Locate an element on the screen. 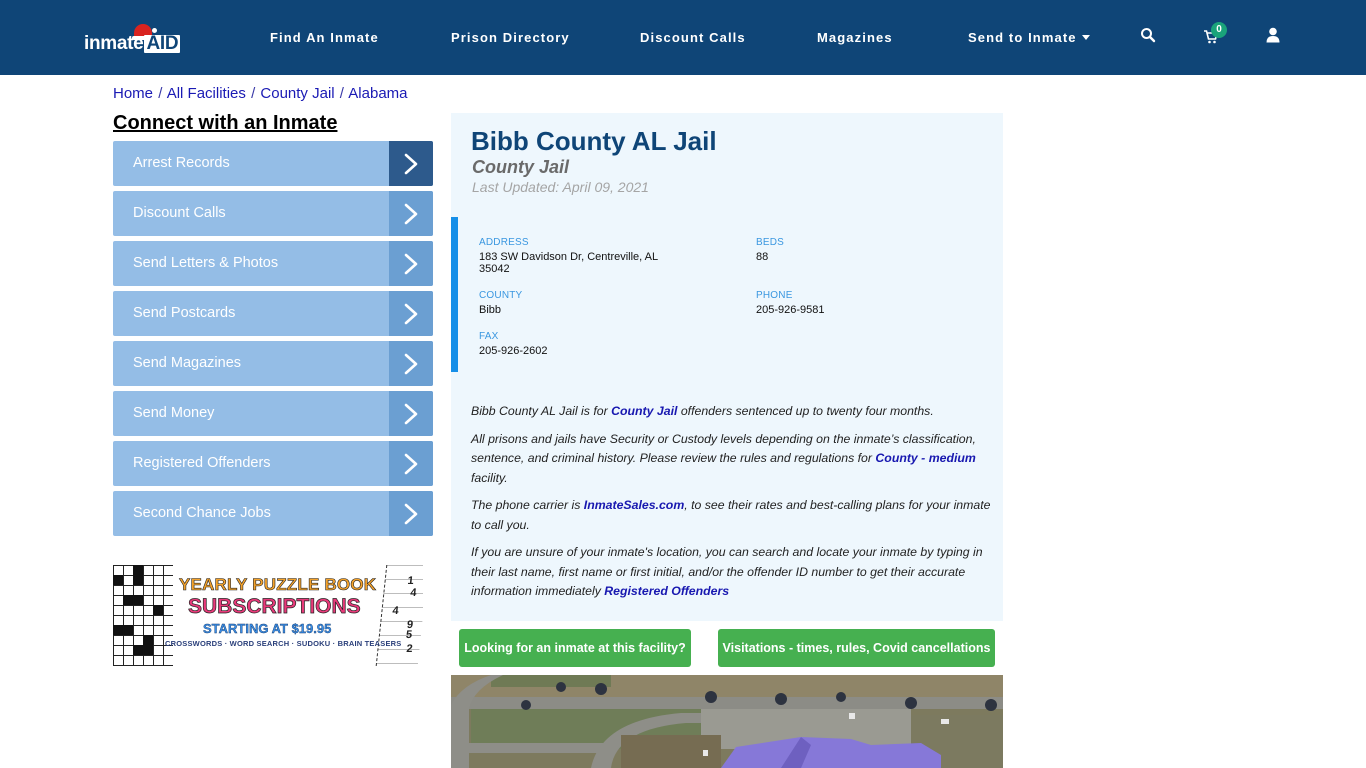 Image resolution: width=1366 pixels, height=768 pixels. registered-offenders-link: Registered Offenders is located at coordinates (666, 591).